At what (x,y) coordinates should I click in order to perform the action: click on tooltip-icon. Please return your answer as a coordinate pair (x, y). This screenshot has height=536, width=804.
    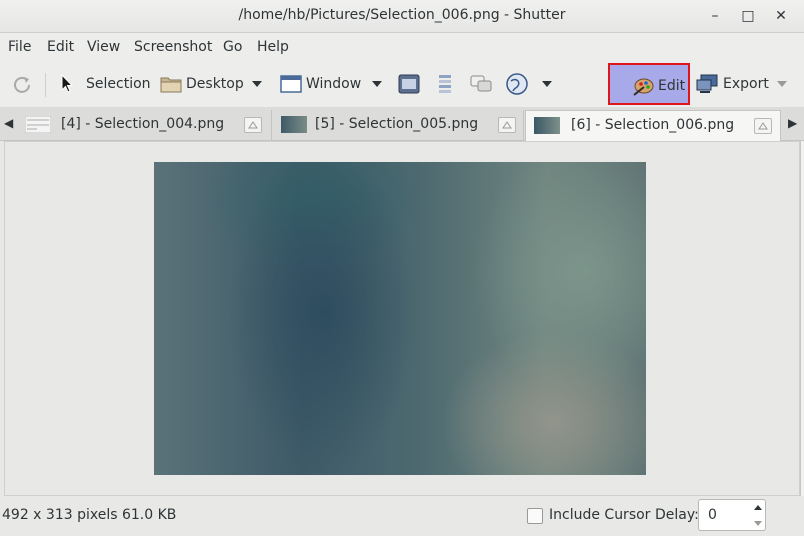
    Looking at the image, I should click on (445, 84).